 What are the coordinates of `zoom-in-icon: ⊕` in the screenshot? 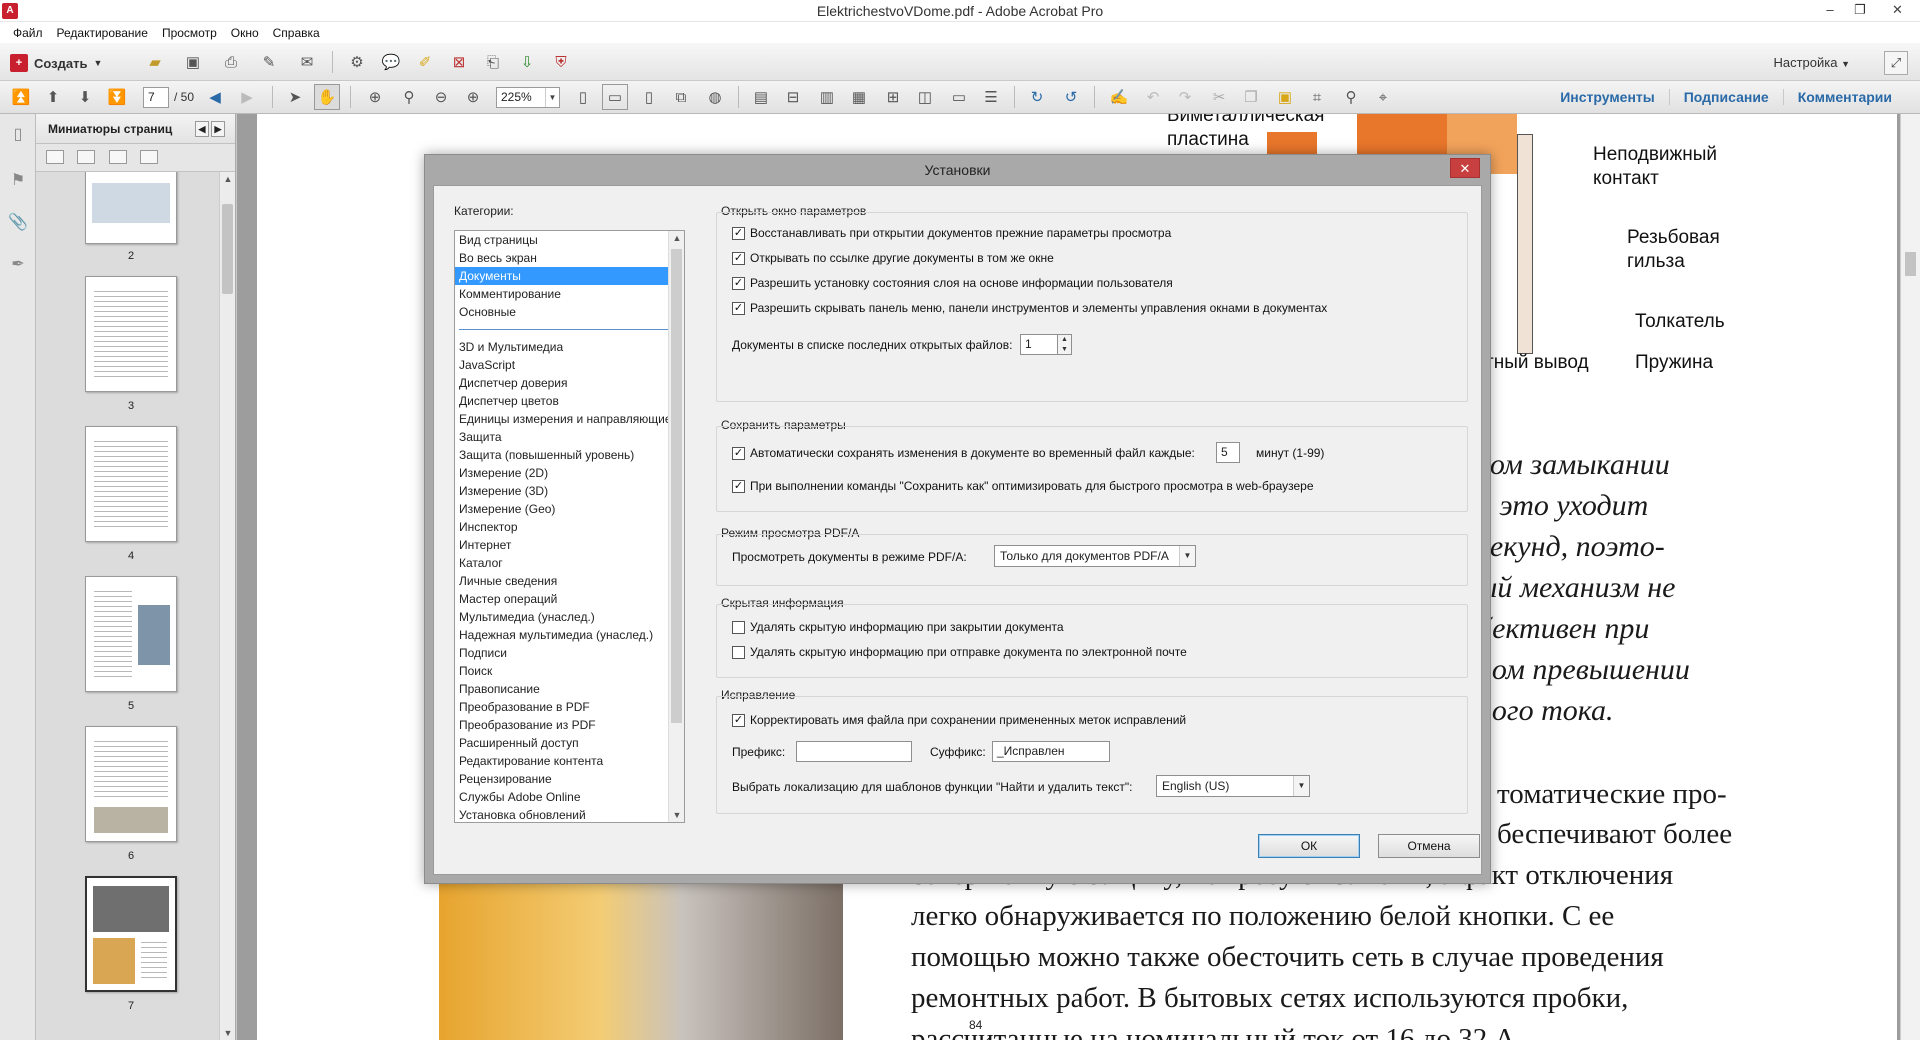 It's located at (473, 97).